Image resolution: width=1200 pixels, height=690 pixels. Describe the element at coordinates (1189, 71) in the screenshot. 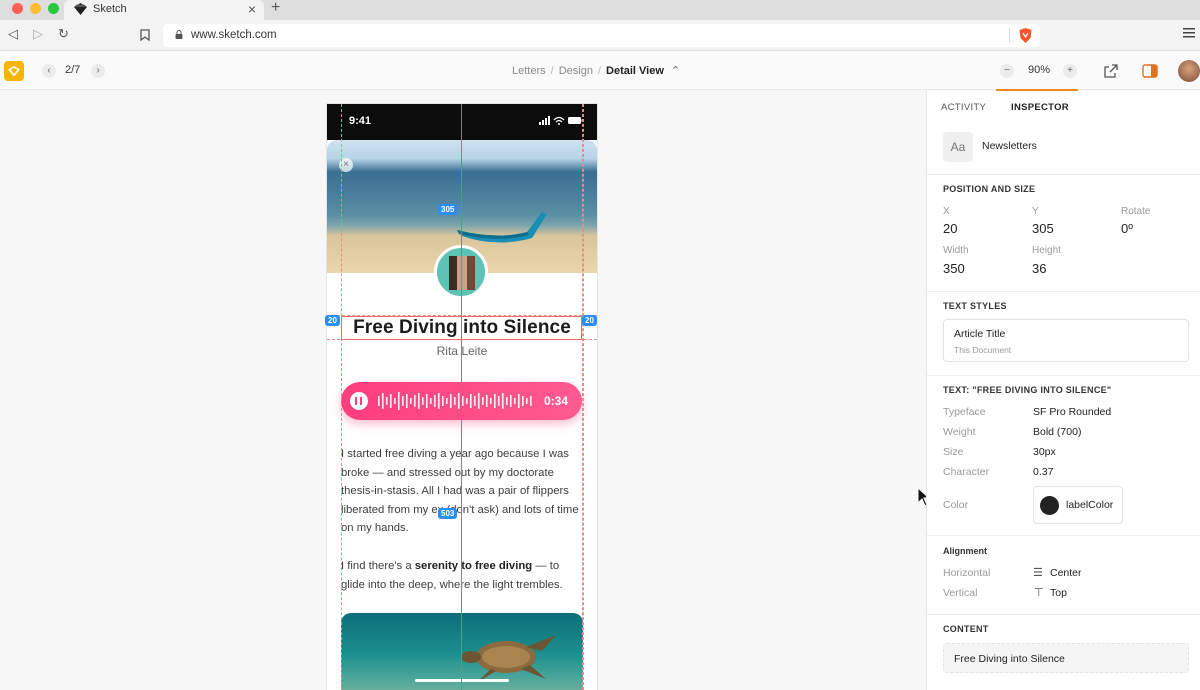

I see `user-avatar` at that location.